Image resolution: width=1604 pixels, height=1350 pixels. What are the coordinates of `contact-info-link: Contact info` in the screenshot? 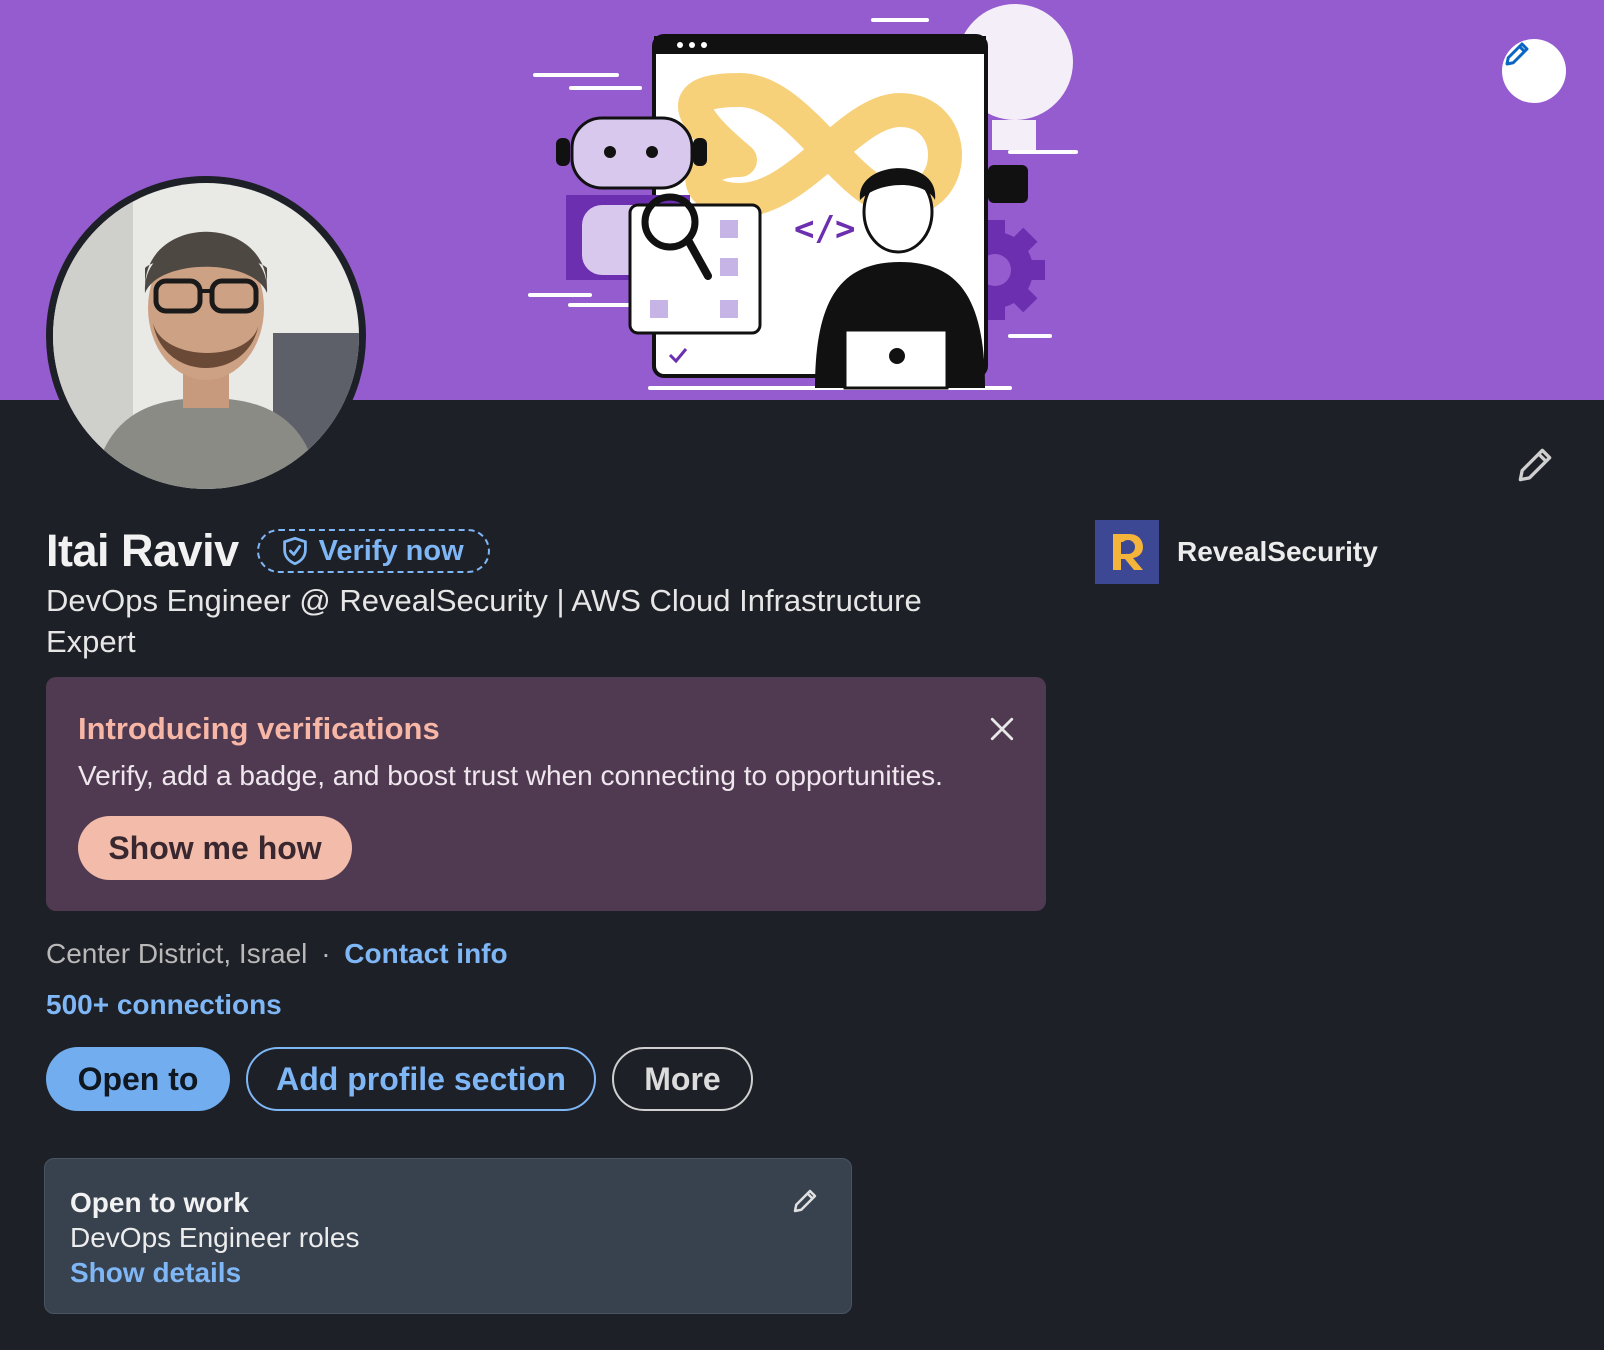 It's located at (425, 953).